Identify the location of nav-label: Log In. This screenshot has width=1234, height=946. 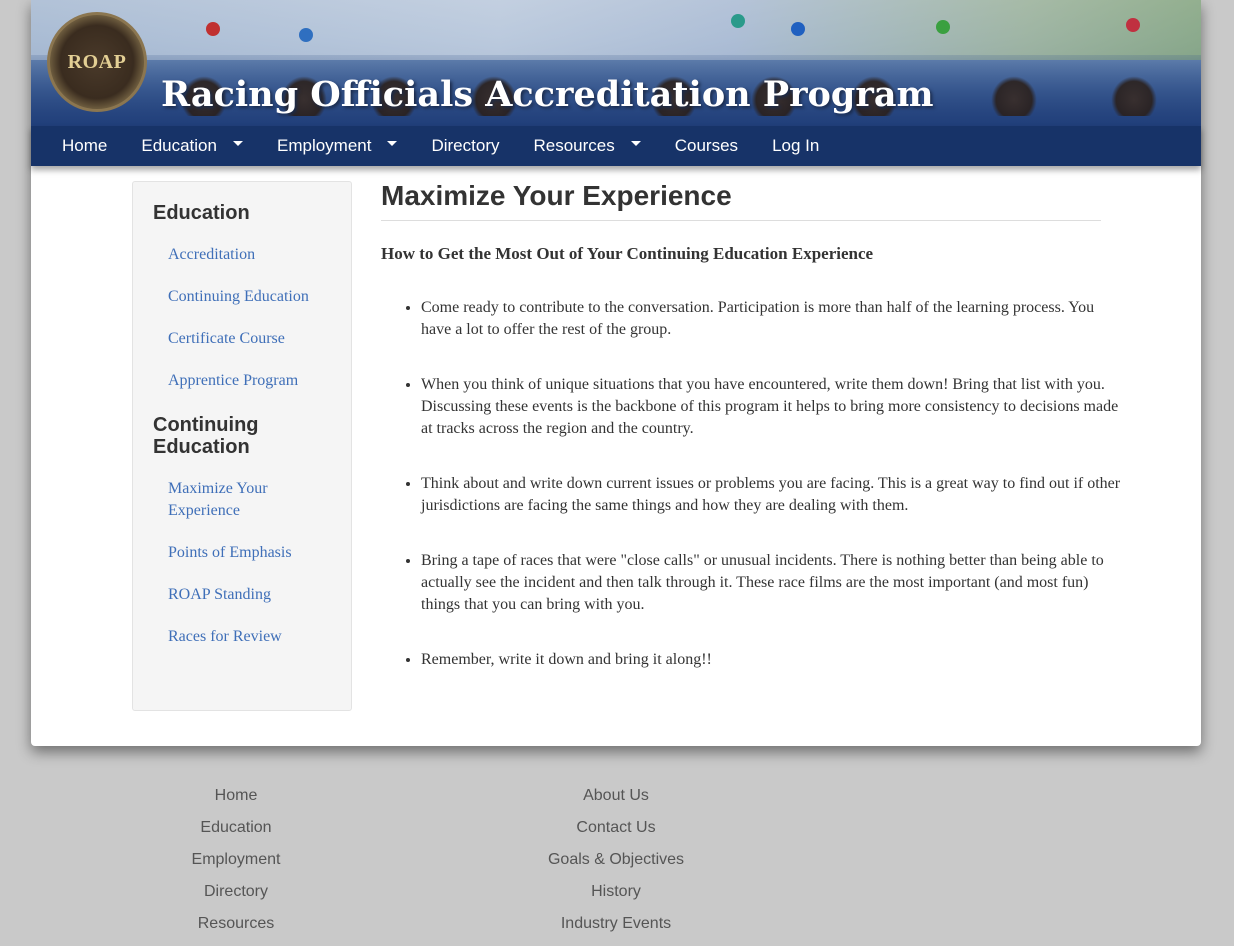
(796, 145).